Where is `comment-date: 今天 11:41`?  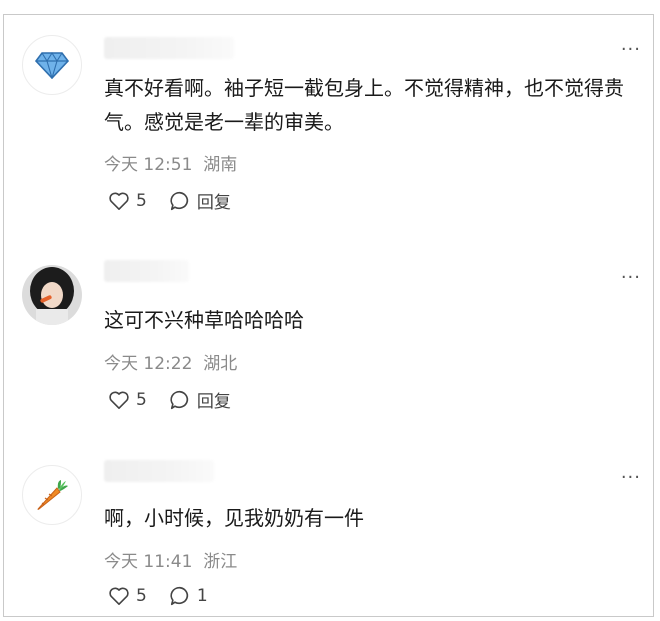 comment-date: 今天 11:41 is located at coordinates (148, 562).